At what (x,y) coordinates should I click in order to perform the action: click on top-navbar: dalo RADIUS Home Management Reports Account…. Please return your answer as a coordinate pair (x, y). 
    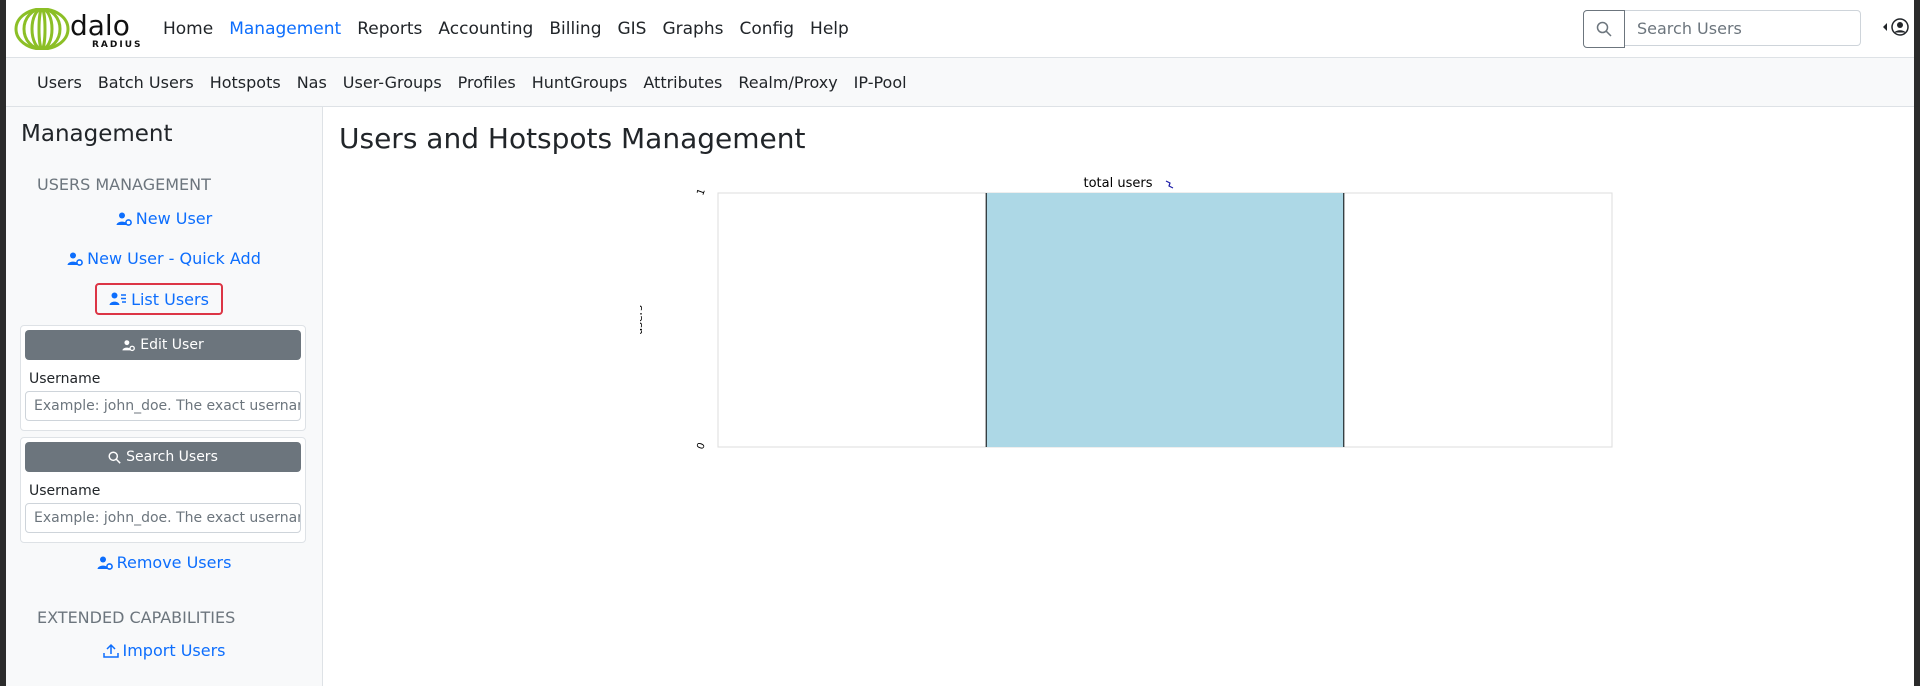
    Looking at the image, I should click on (960, 29).